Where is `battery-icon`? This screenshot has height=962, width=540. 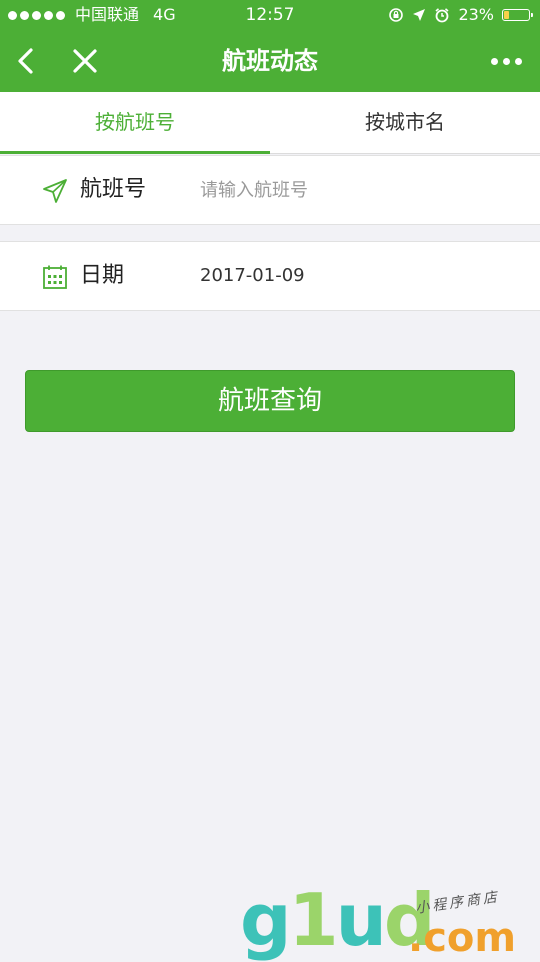 battery-icon is located at coordinates (517, 15).